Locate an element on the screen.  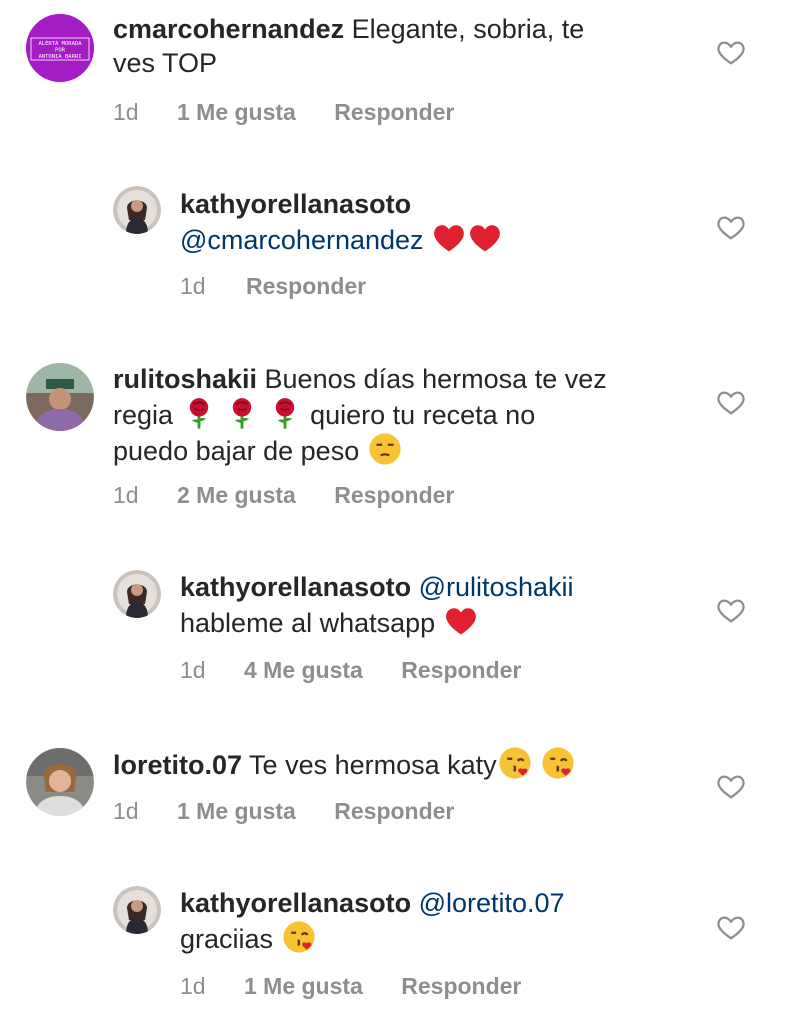
likes-count: 4 Me gusta is located at coordinates (303, 670).